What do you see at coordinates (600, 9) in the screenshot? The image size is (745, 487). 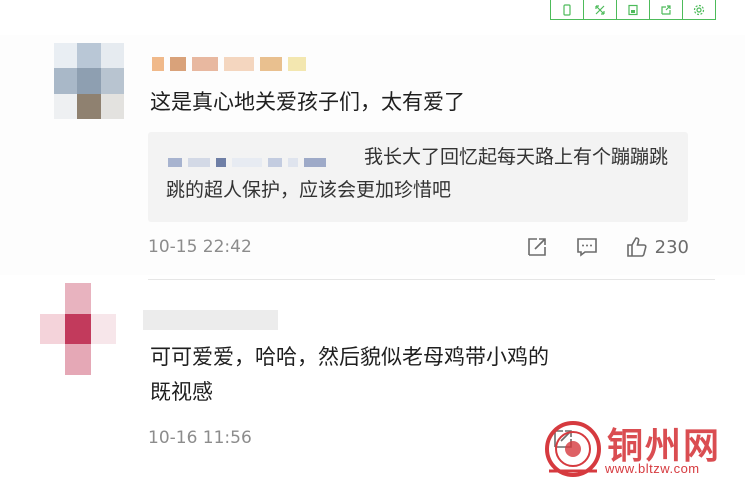 I see `expand-icon` at bounding box center [600, 9].